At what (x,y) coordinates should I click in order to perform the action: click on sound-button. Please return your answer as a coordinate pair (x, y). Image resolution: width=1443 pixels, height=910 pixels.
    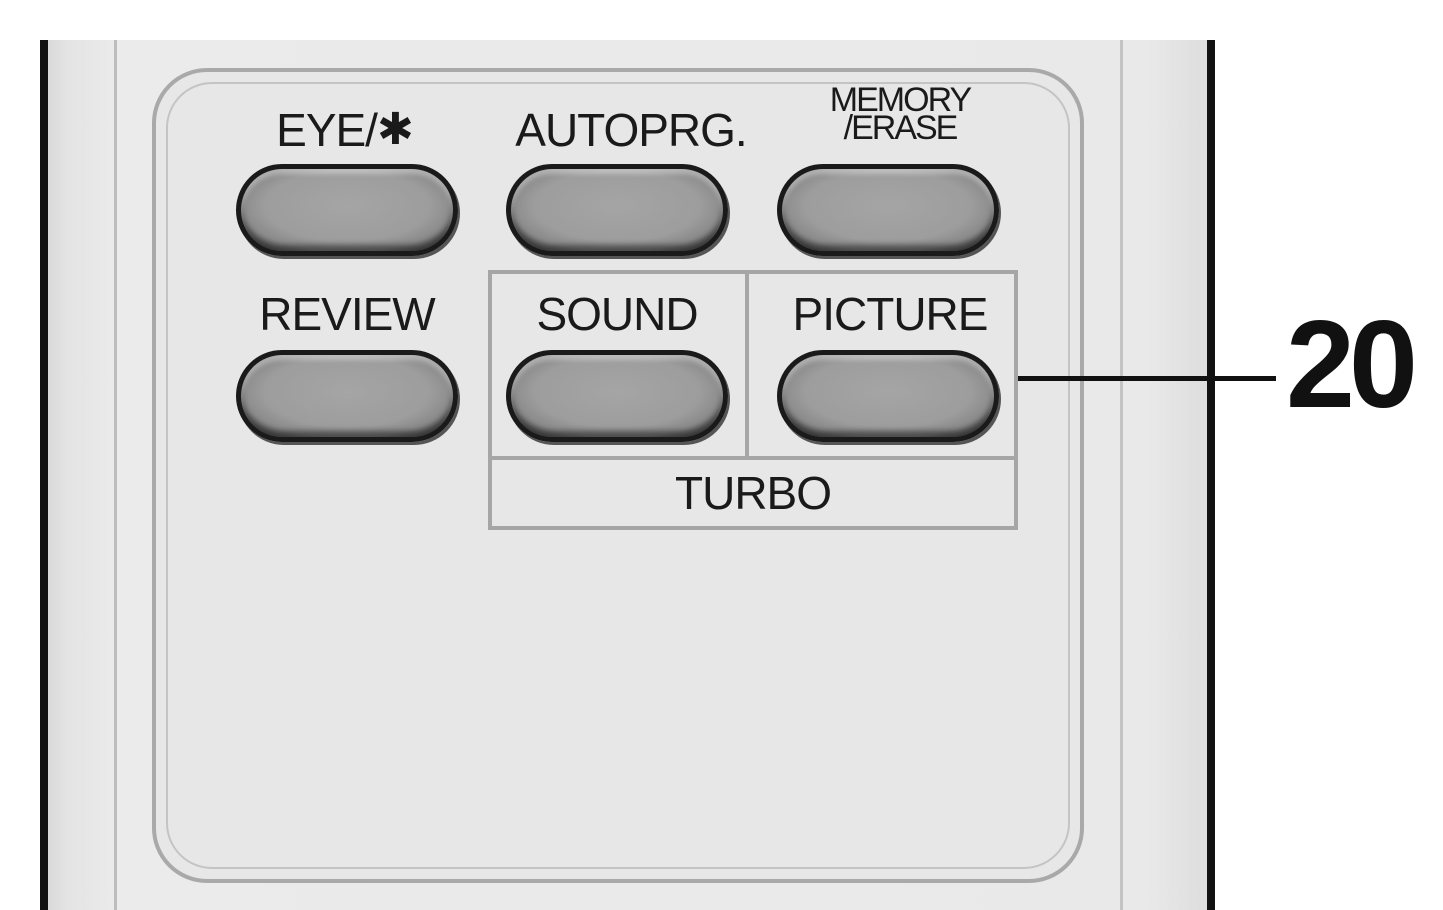
    Looking at the image, I should click on (617, 396).